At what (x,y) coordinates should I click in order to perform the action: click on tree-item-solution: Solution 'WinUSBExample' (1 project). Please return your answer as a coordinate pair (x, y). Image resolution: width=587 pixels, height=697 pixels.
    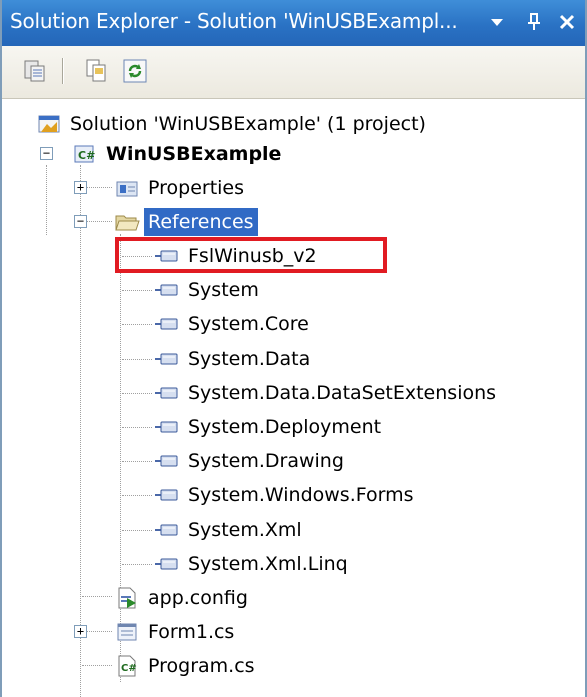
    Looking at the image, I should click on (233, 124).